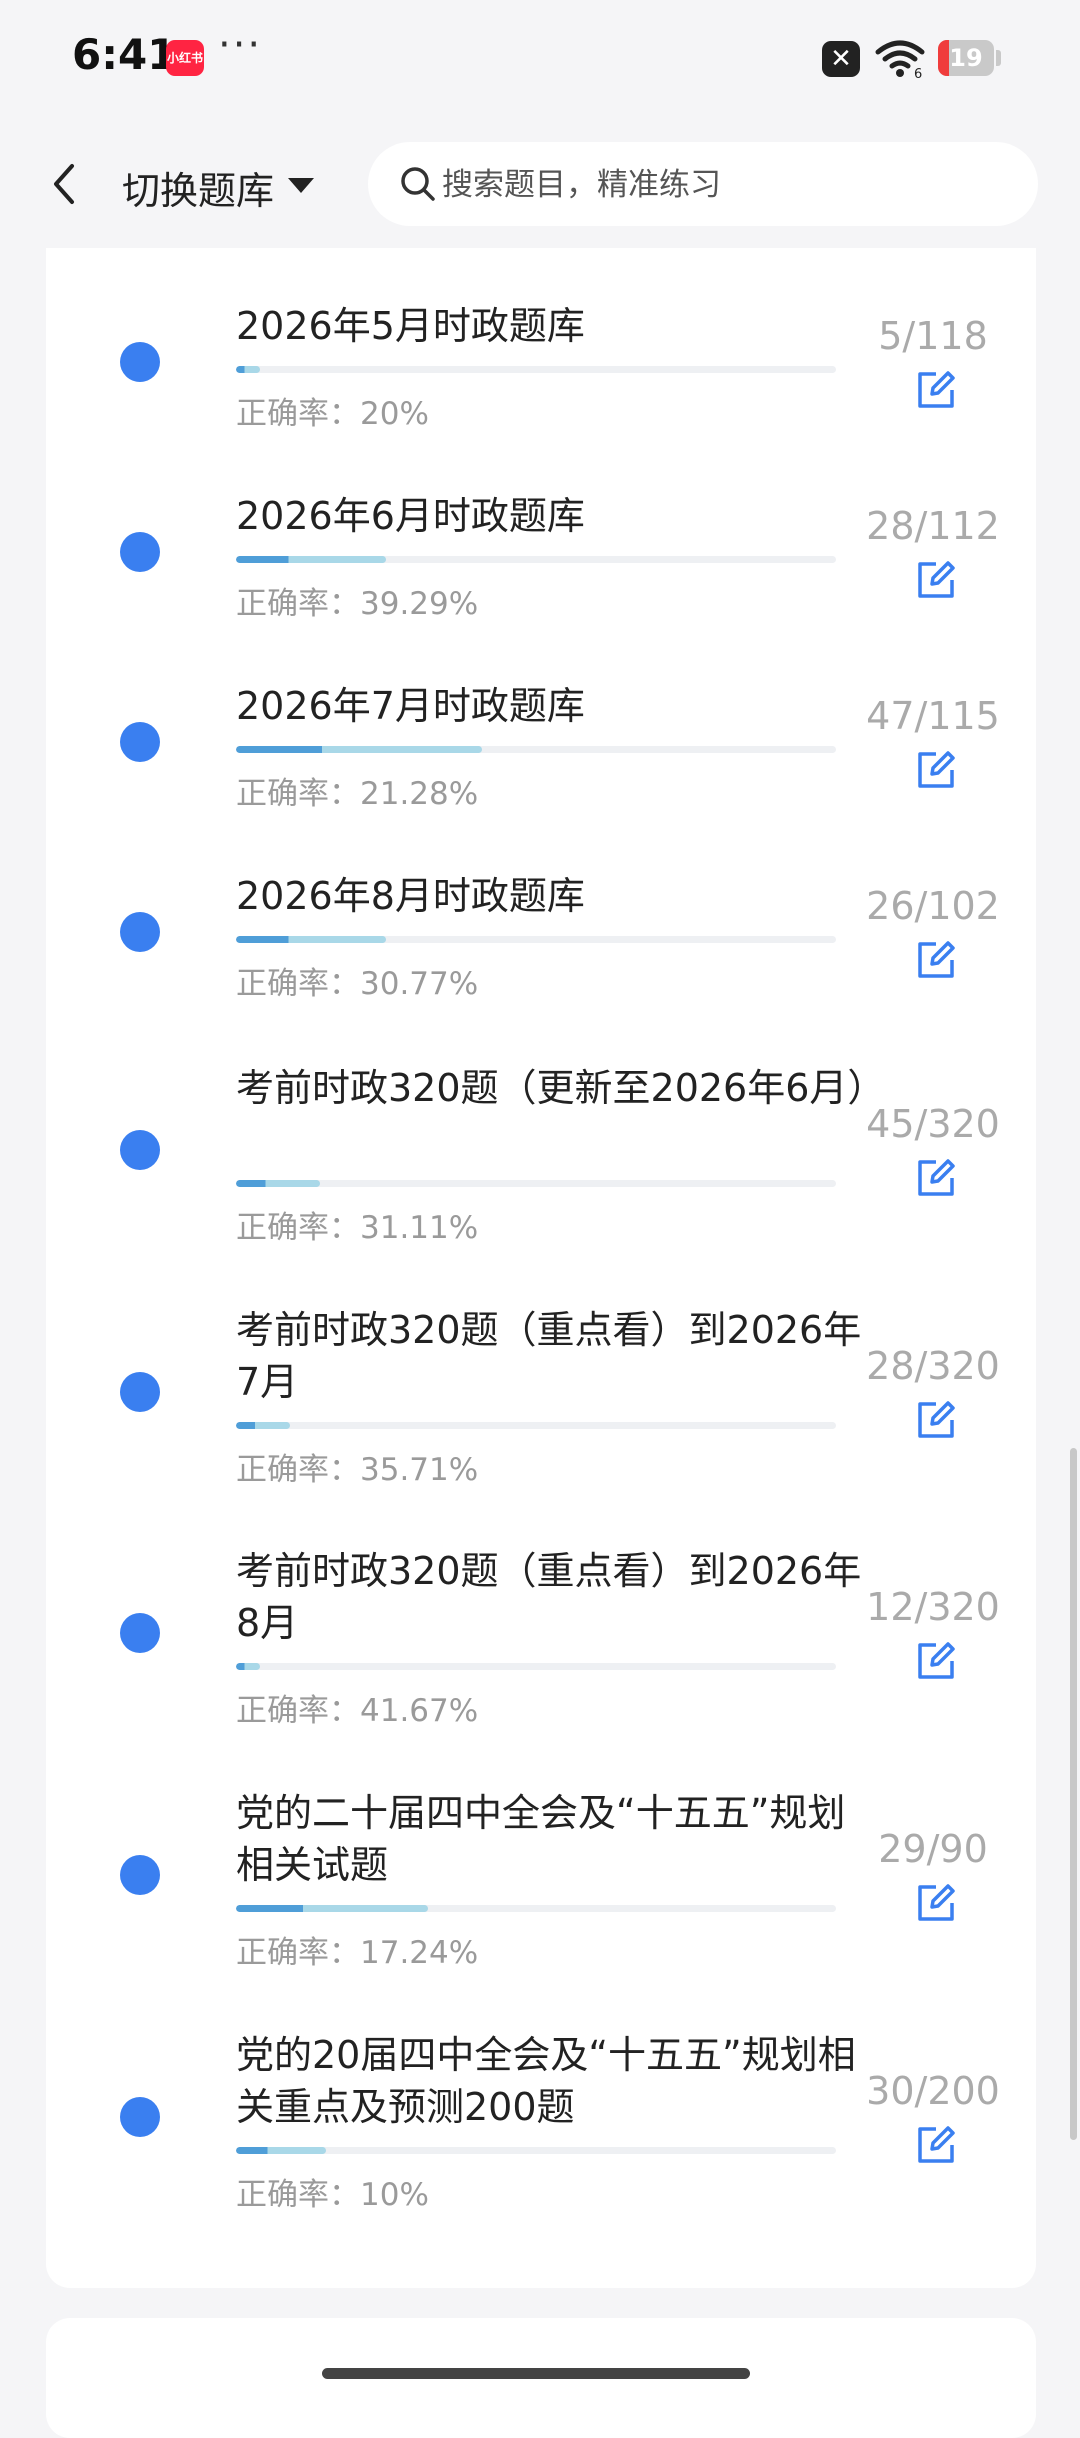  Describe the element at coordinates (419, 1953) in the screenshot. I see `accuracy-value: 17.24%` at that location.